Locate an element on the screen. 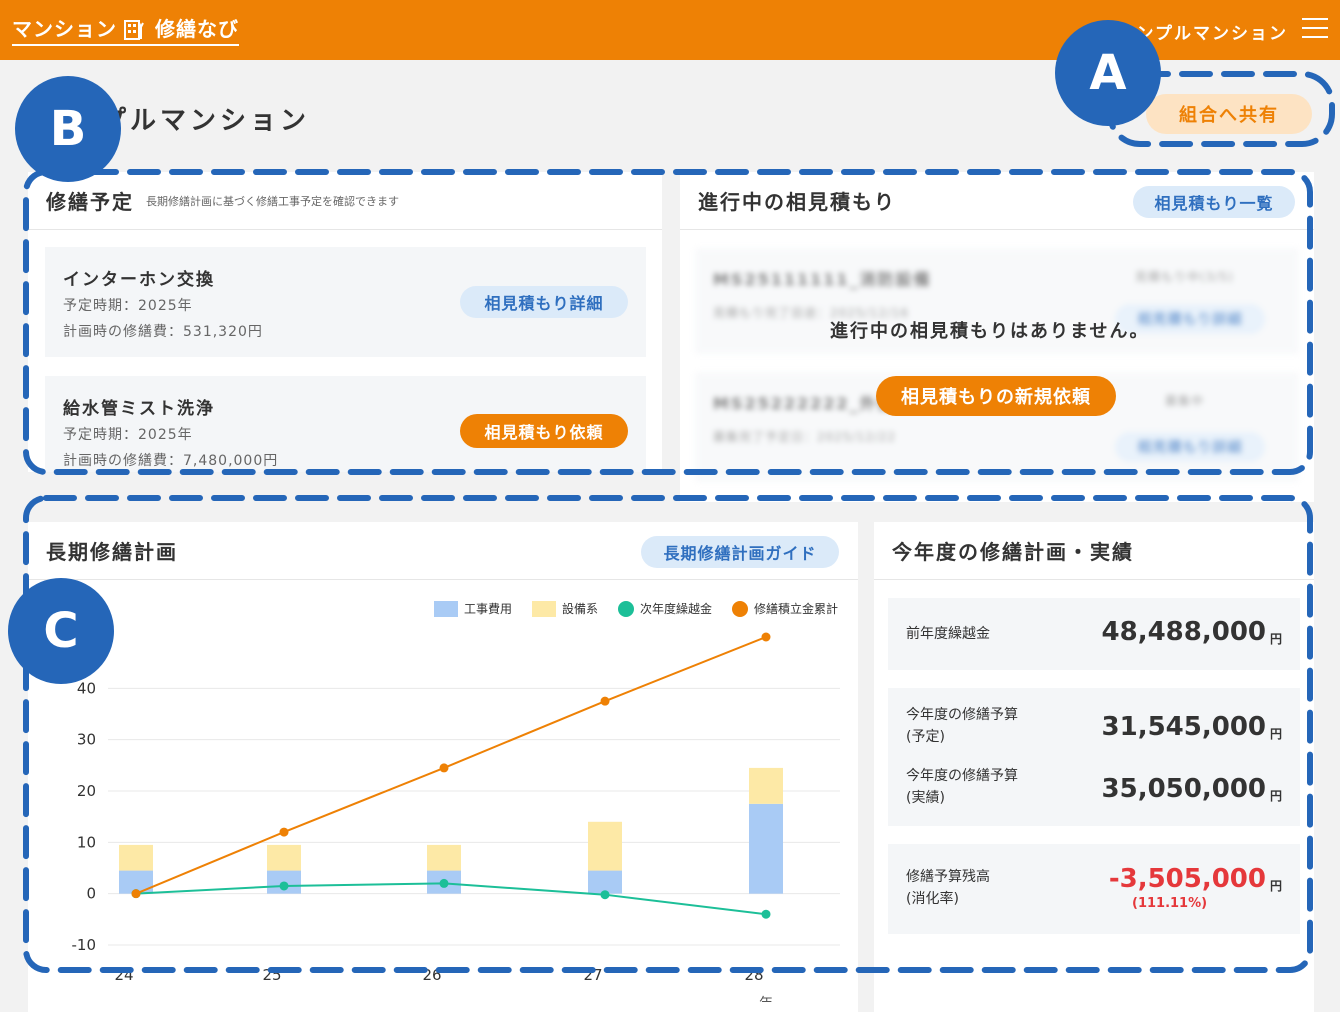  y-tick-label: 30 is located at coordinates (86, 740).